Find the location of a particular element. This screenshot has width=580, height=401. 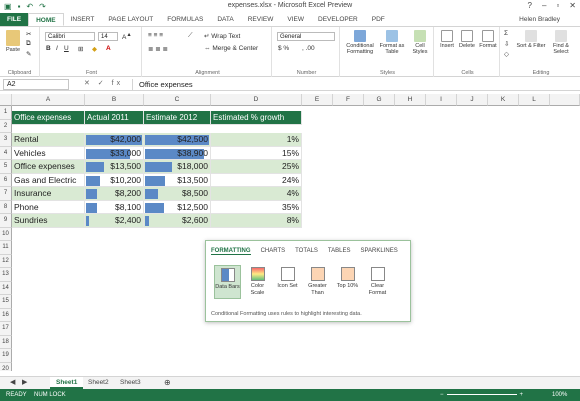

align-left-icon: ≣ ≣ ≣ is located at coordinates (158, 49).